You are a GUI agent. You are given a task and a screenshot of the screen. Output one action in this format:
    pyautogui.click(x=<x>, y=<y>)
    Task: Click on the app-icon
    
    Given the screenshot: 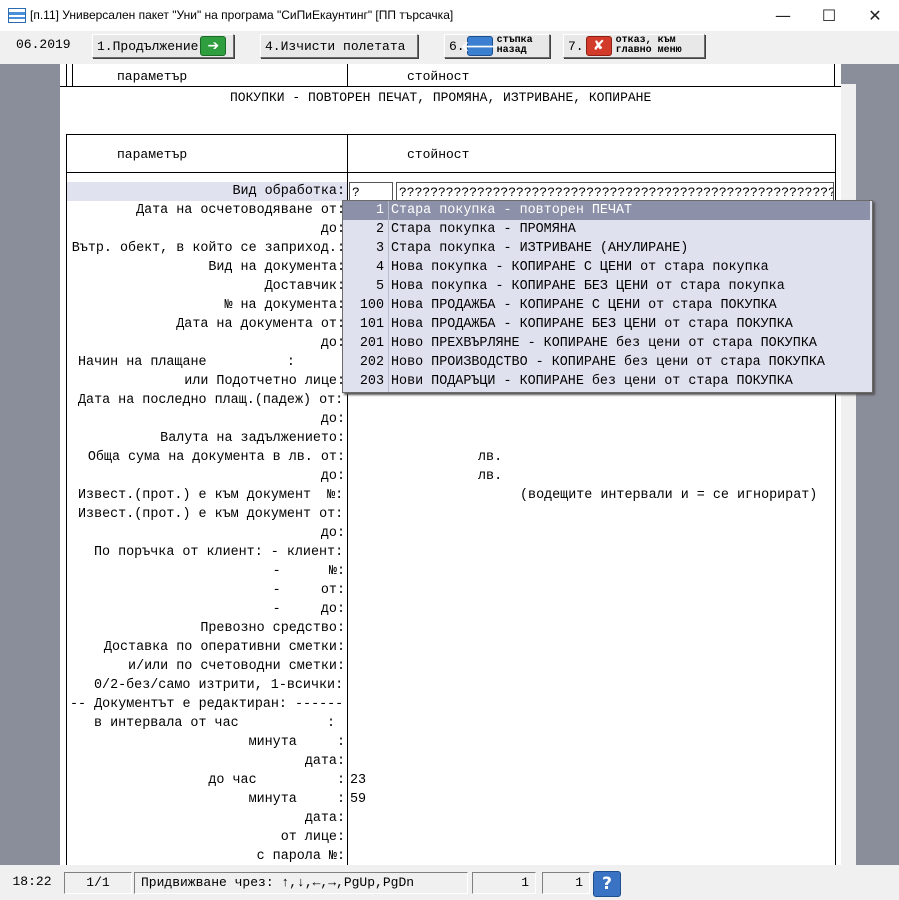 What is the action you would take?
    pyautogui.click(x=17, y=15)
    